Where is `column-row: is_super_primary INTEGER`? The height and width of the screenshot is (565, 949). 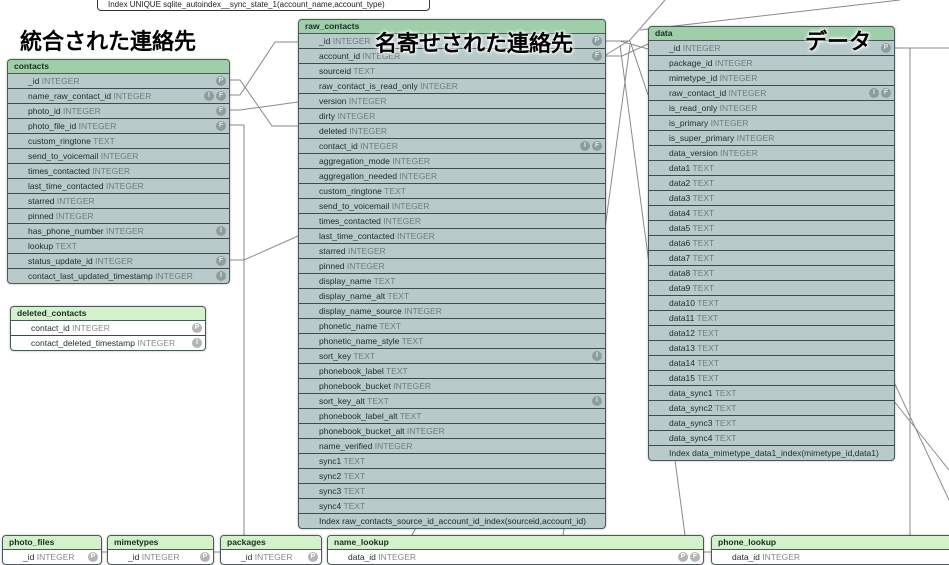 column-row: is_super_primary INTEGER is located at coordinates (771, 138).